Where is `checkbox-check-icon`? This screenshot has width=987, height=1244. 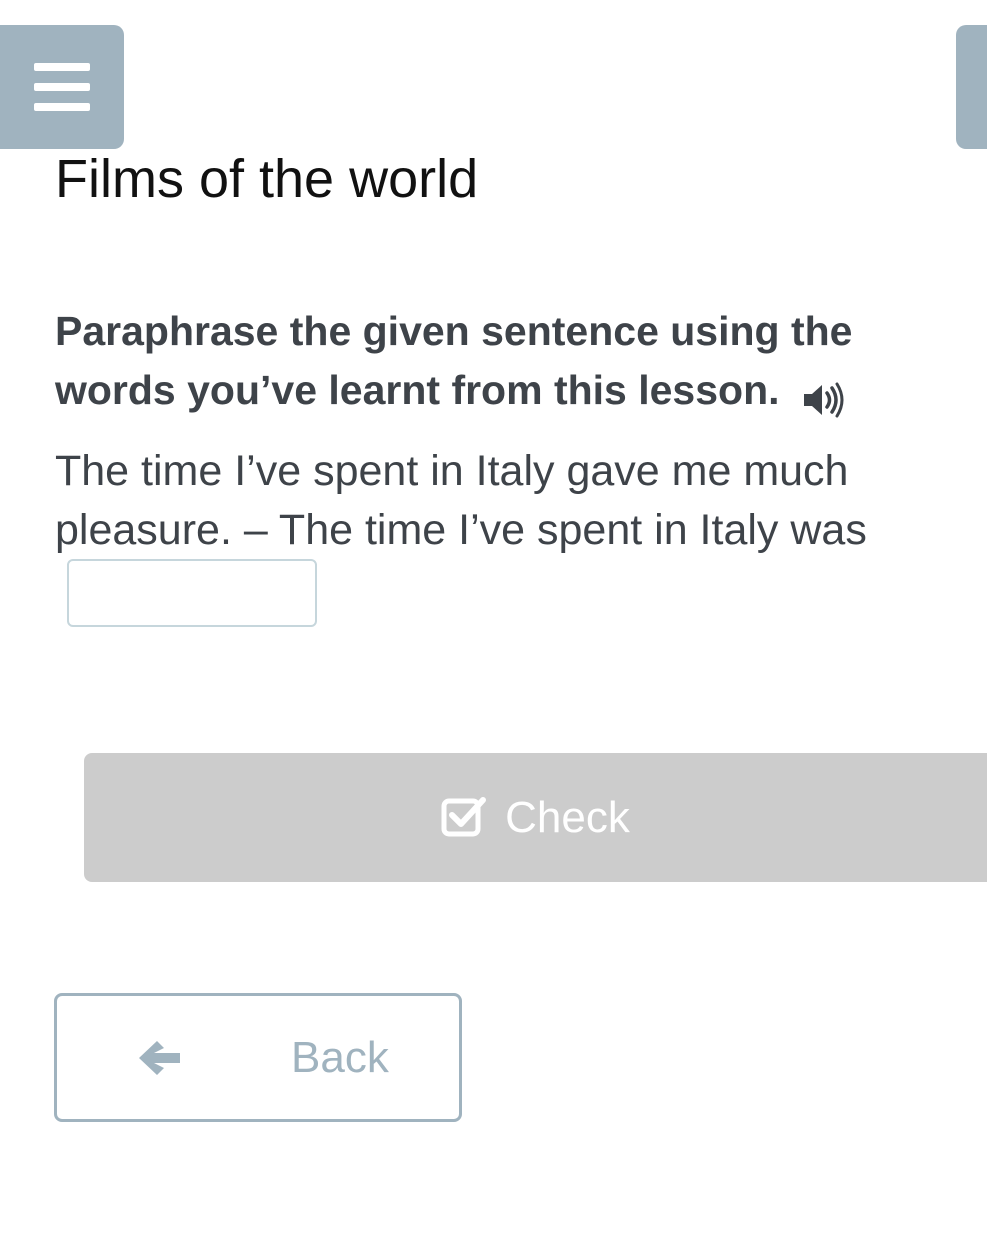
checkbox-check-icon is located at coordinates (464, 816).